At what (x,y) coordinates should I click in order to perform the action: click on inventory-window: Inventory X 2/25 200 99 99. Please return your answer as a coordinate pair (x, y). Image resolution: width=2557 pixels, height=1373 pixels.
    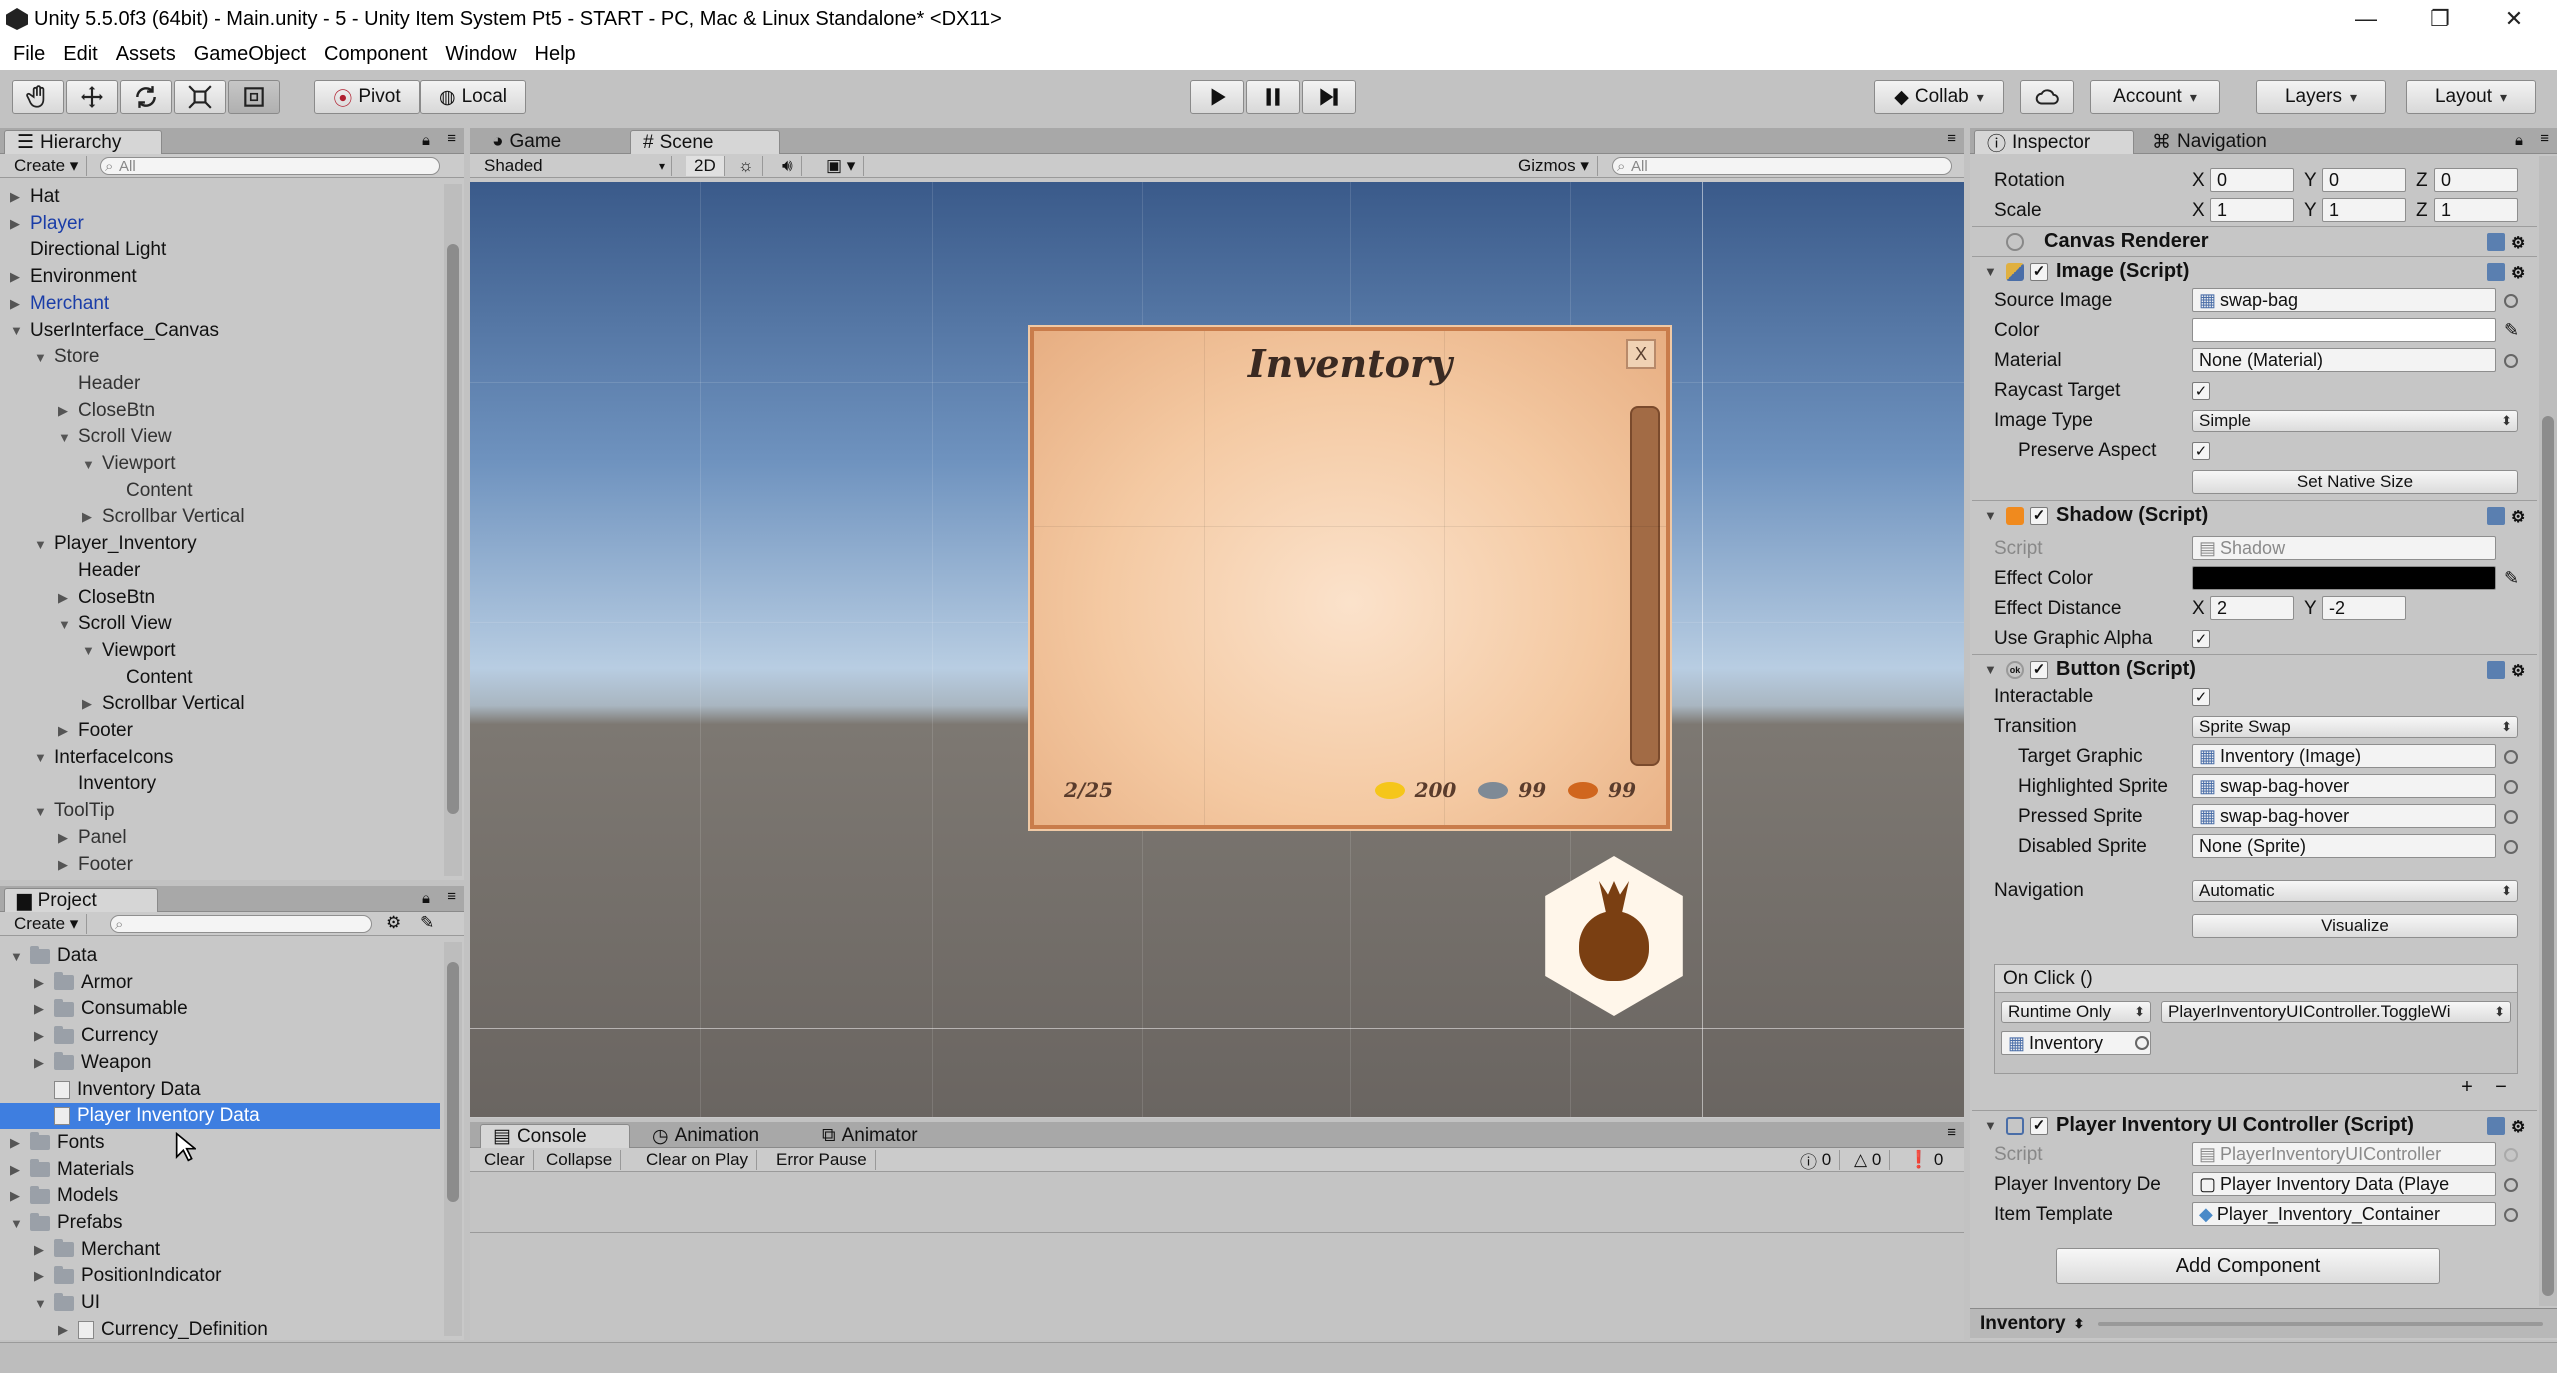
    Looking at the image, I should click on (1350, 578).